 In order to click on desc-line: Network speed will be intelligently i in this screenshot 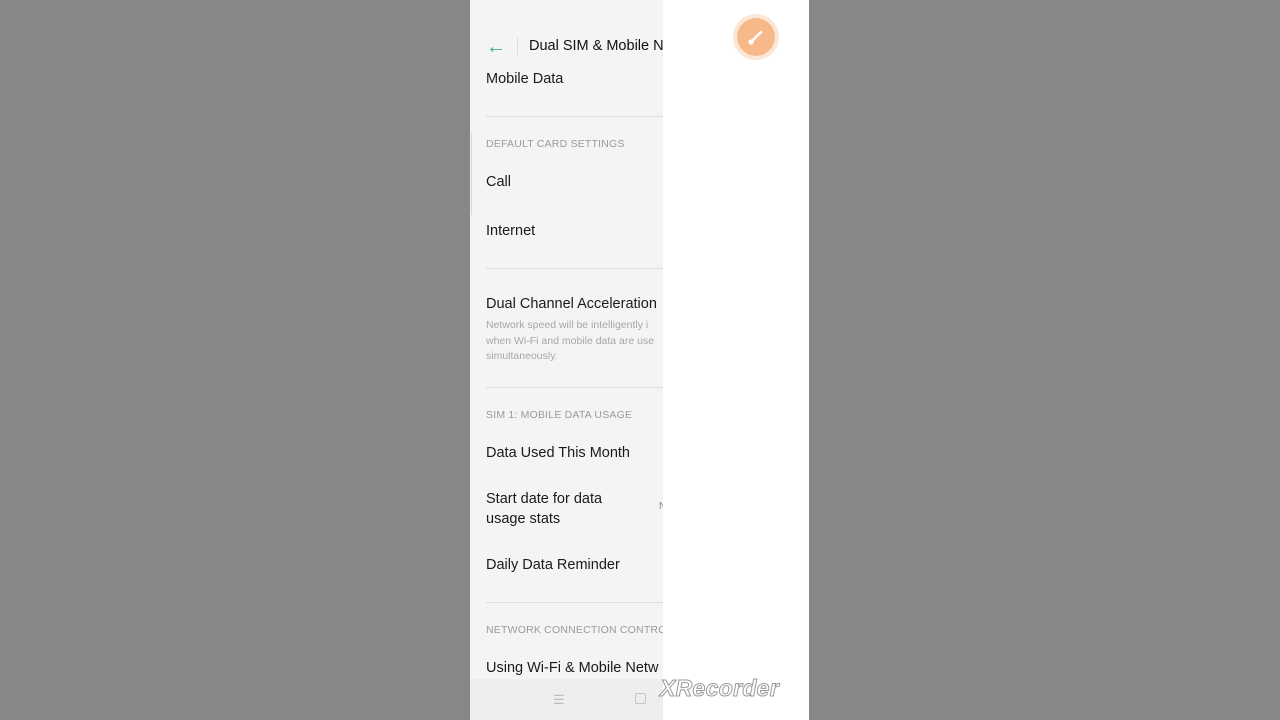, I will do `click(567, 325)`.